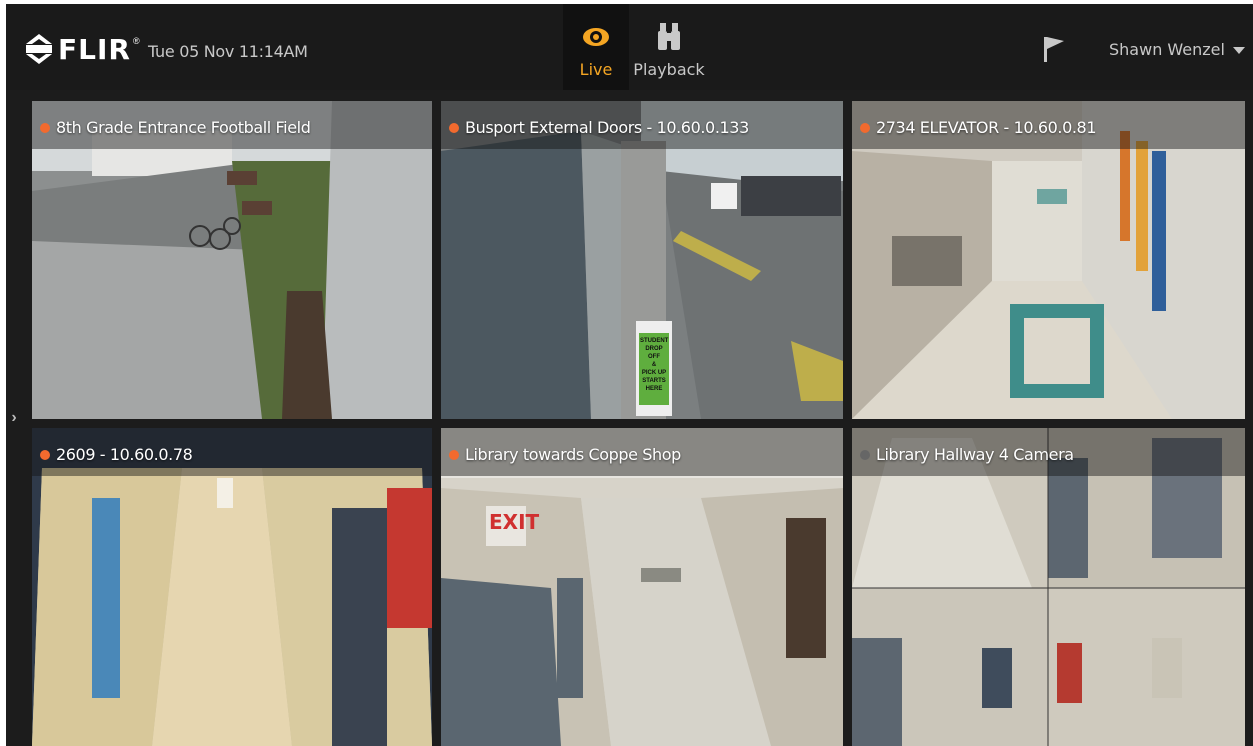 Image resolution: width=1253 pixels, height=746 pixels. Describe the element at coordinates (232, 587) in the screenshot. I see `camera-tile-4: 2609 - 10.60.0.78` at that location.